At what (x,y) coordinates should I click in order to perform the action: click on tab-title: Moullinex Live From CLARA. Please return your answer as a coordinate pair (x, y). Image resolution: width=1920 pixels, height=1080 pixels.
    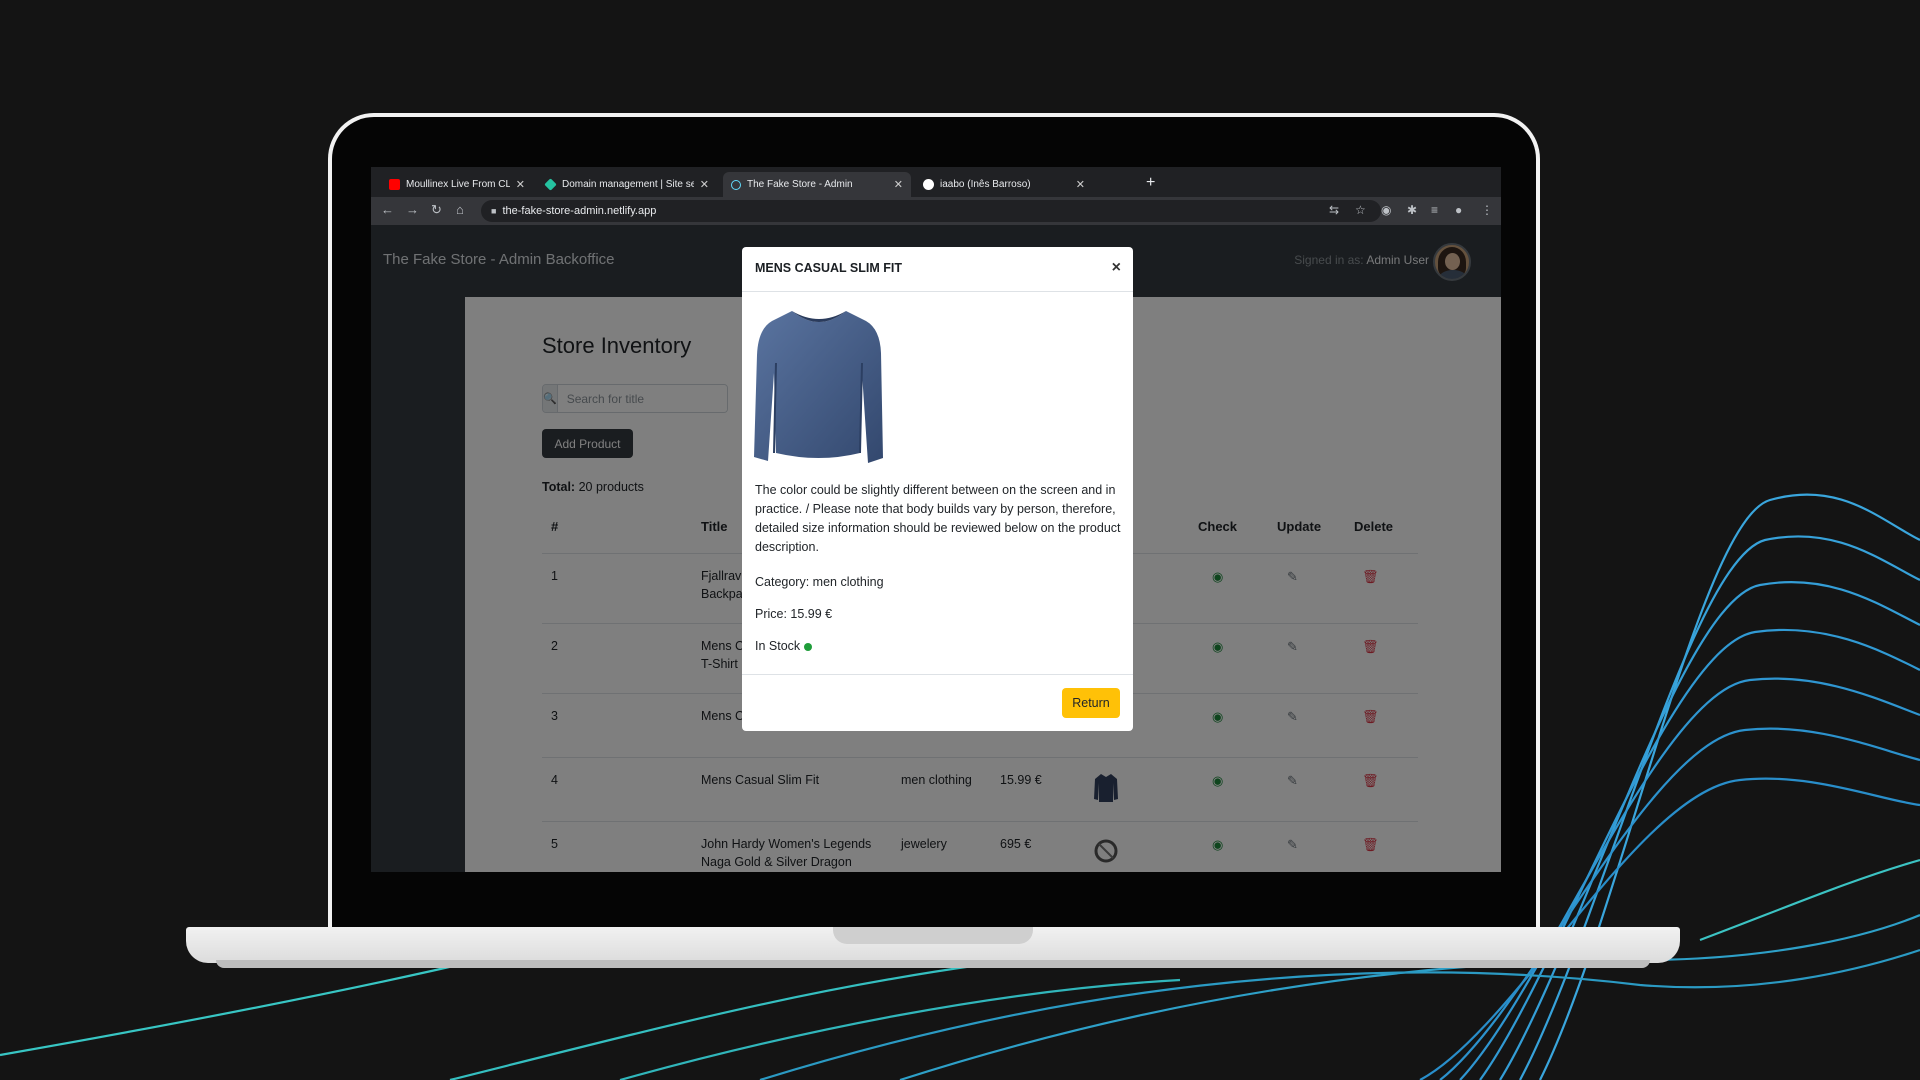
    Looking at the image, I should click on (458, 184).